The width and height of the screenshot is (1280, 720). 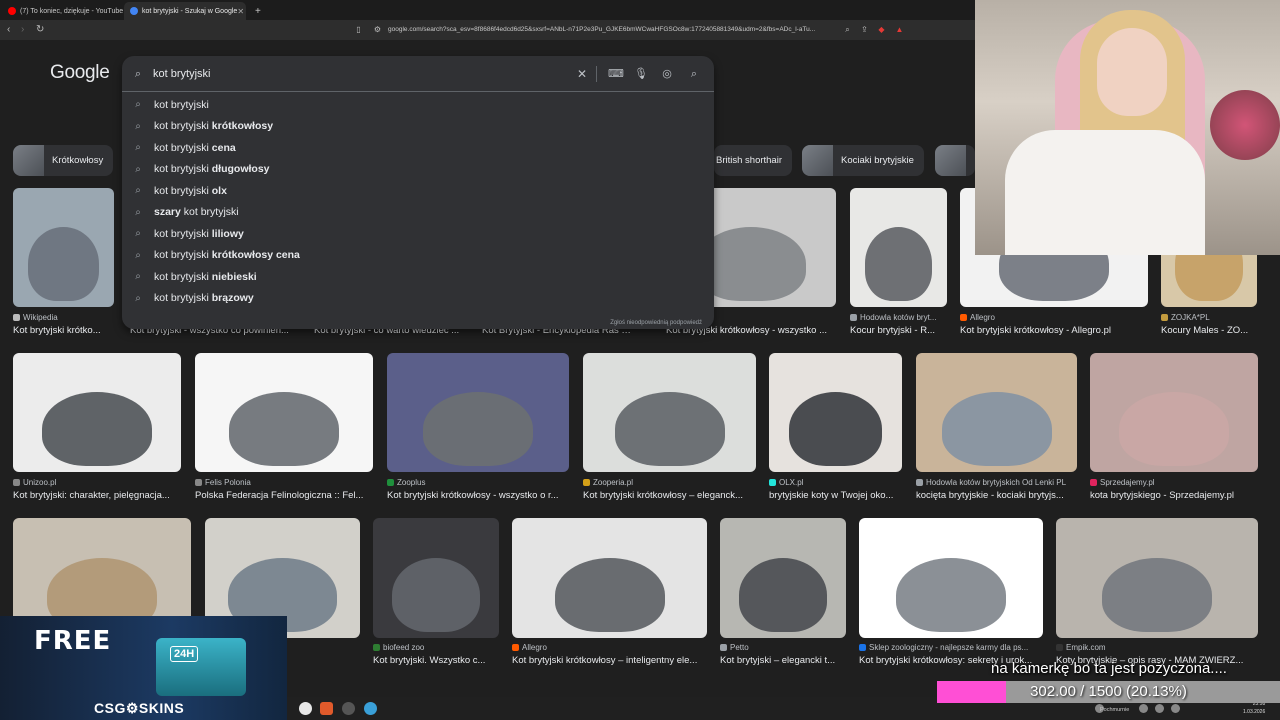 What do you see at coordinates (240, 11) in the screenshot?
I see `close-tab-icon: ✕` at bounding box center [240, 11].